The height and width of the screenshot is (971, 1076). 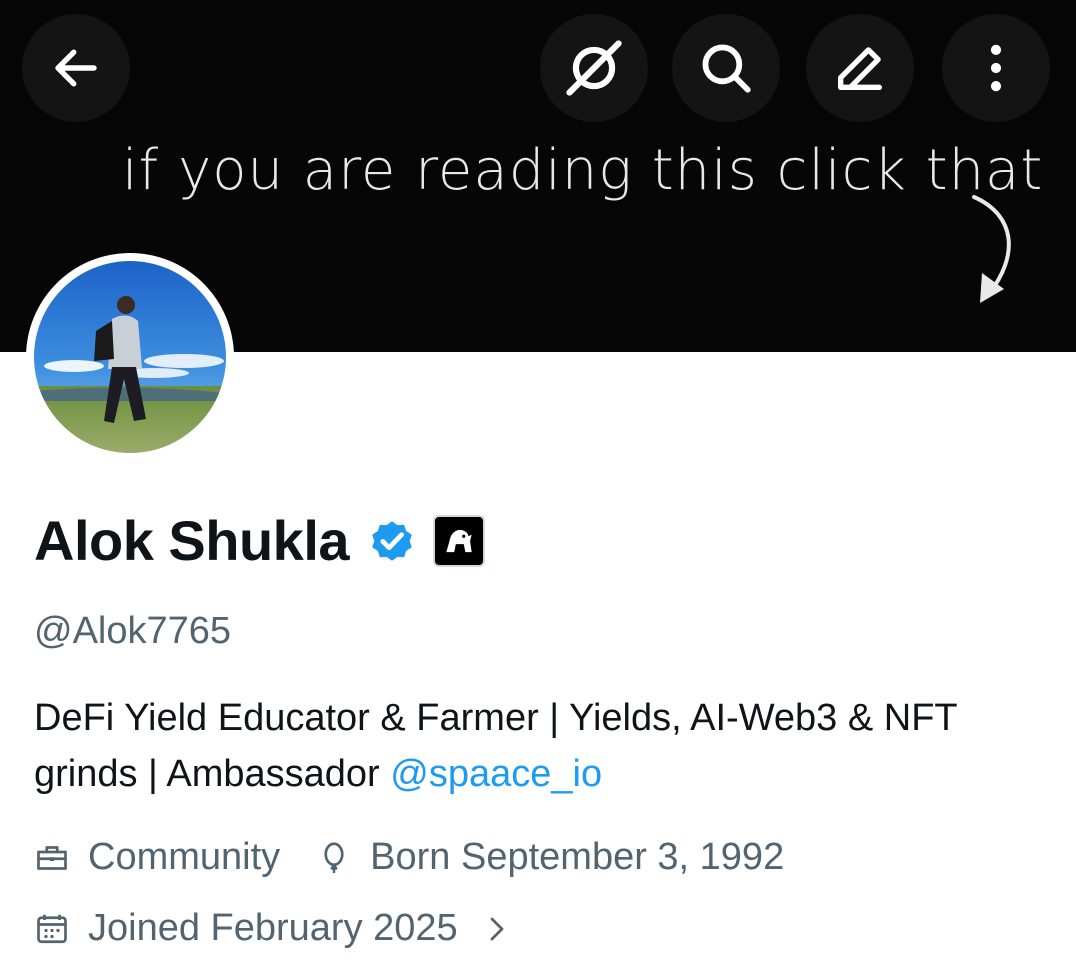 I want to click on edit-button, so click(x=860, y=68).